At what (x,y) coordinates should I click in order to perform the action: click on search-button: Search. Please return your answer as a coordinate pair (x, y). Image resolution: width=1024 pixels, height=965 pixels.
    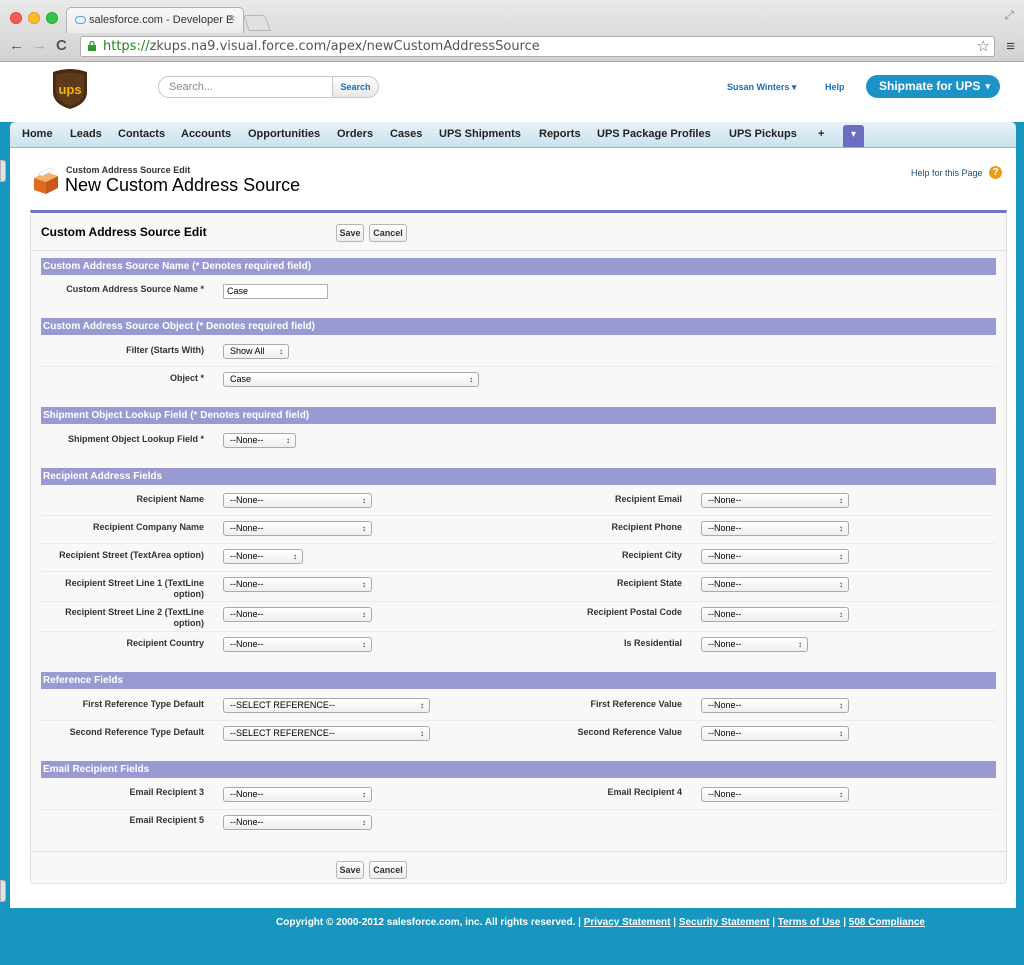
    Looking at the image, I should click on (355, 87).